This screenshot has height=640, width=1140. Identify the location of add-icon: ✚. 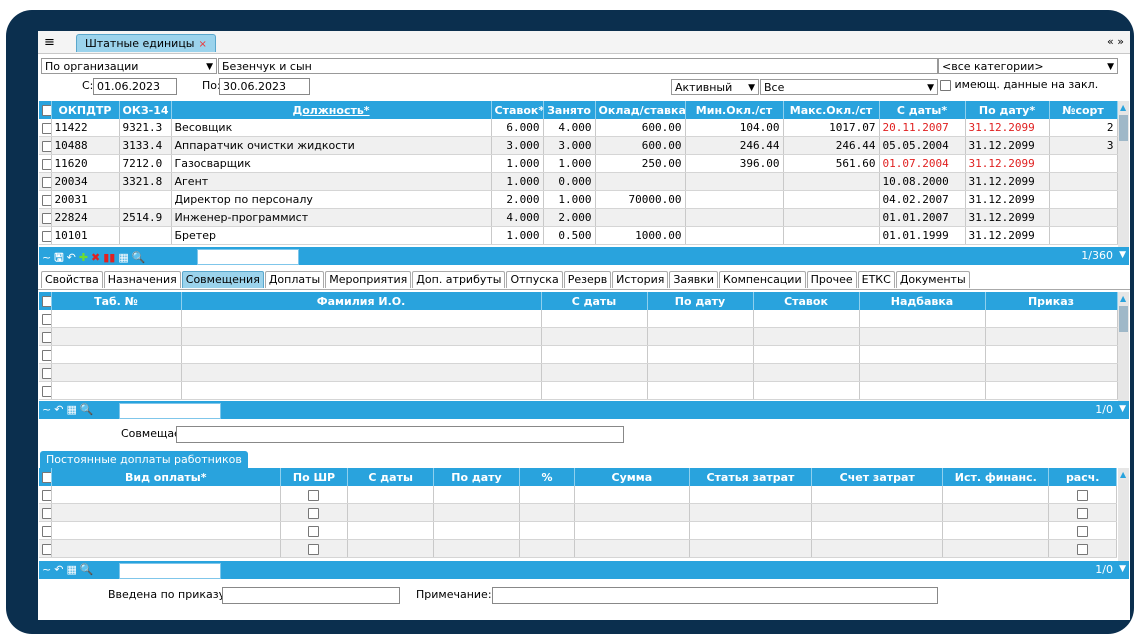
(83, 257).